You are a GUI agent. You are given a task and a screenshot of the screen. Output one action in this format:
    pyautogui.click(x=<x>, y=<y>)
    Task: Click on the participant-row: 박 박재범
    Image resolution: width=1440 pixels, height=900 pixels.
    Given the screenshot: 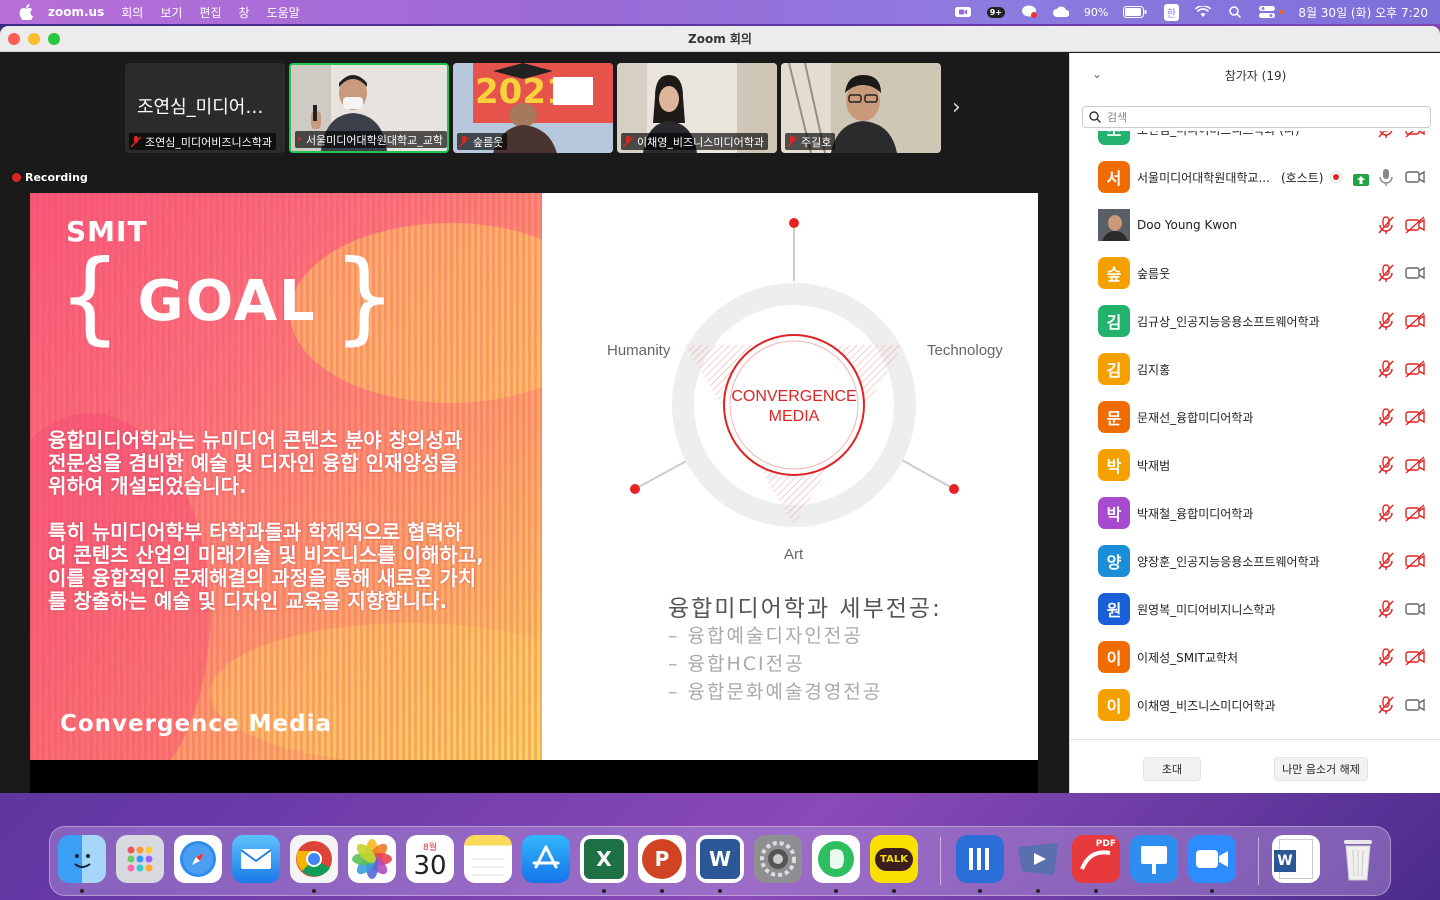 What is the action you would take?
    pyautogui.click(x=1255, y=465)
    